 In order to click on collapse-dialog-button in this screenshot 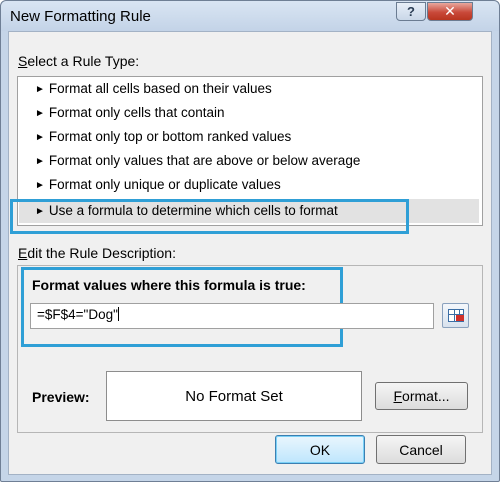, I will do `click(455, 315)`.